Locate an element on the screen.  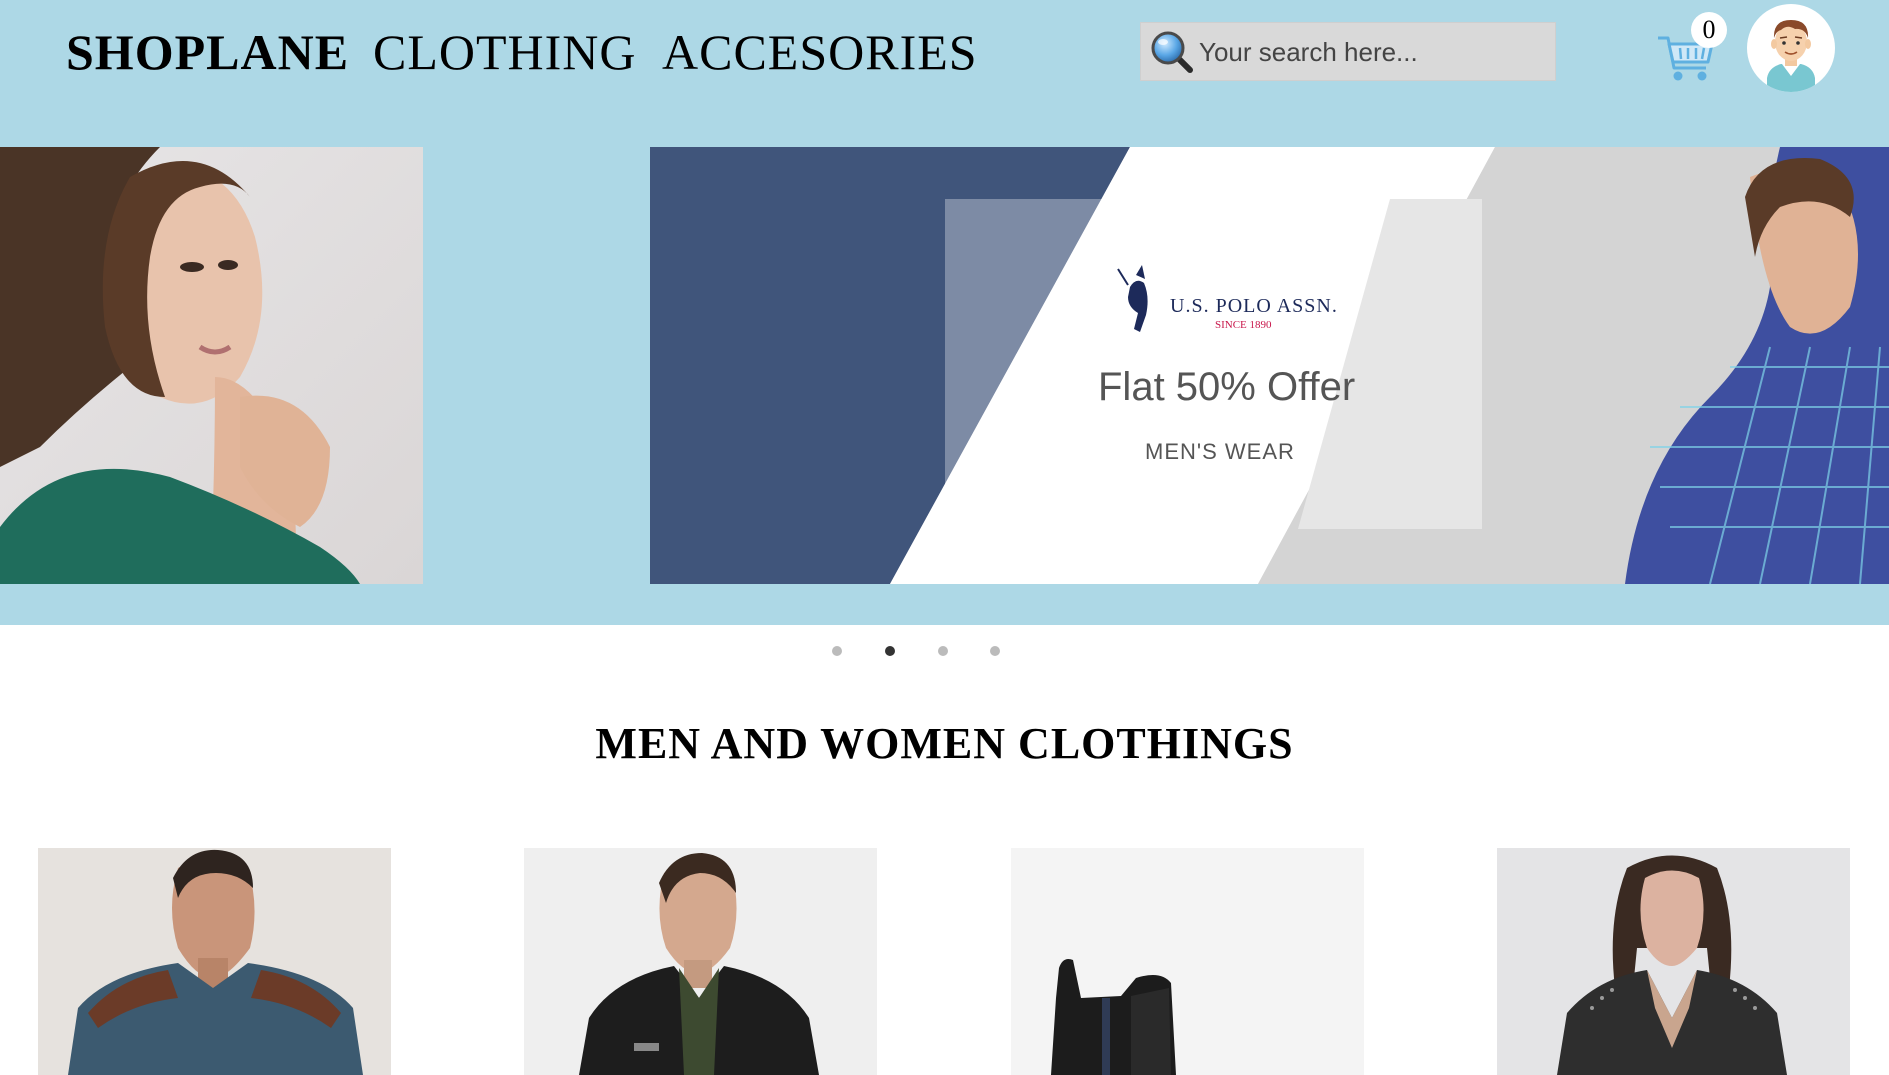
woman-portrait-image is located at coordinates (180, 365).